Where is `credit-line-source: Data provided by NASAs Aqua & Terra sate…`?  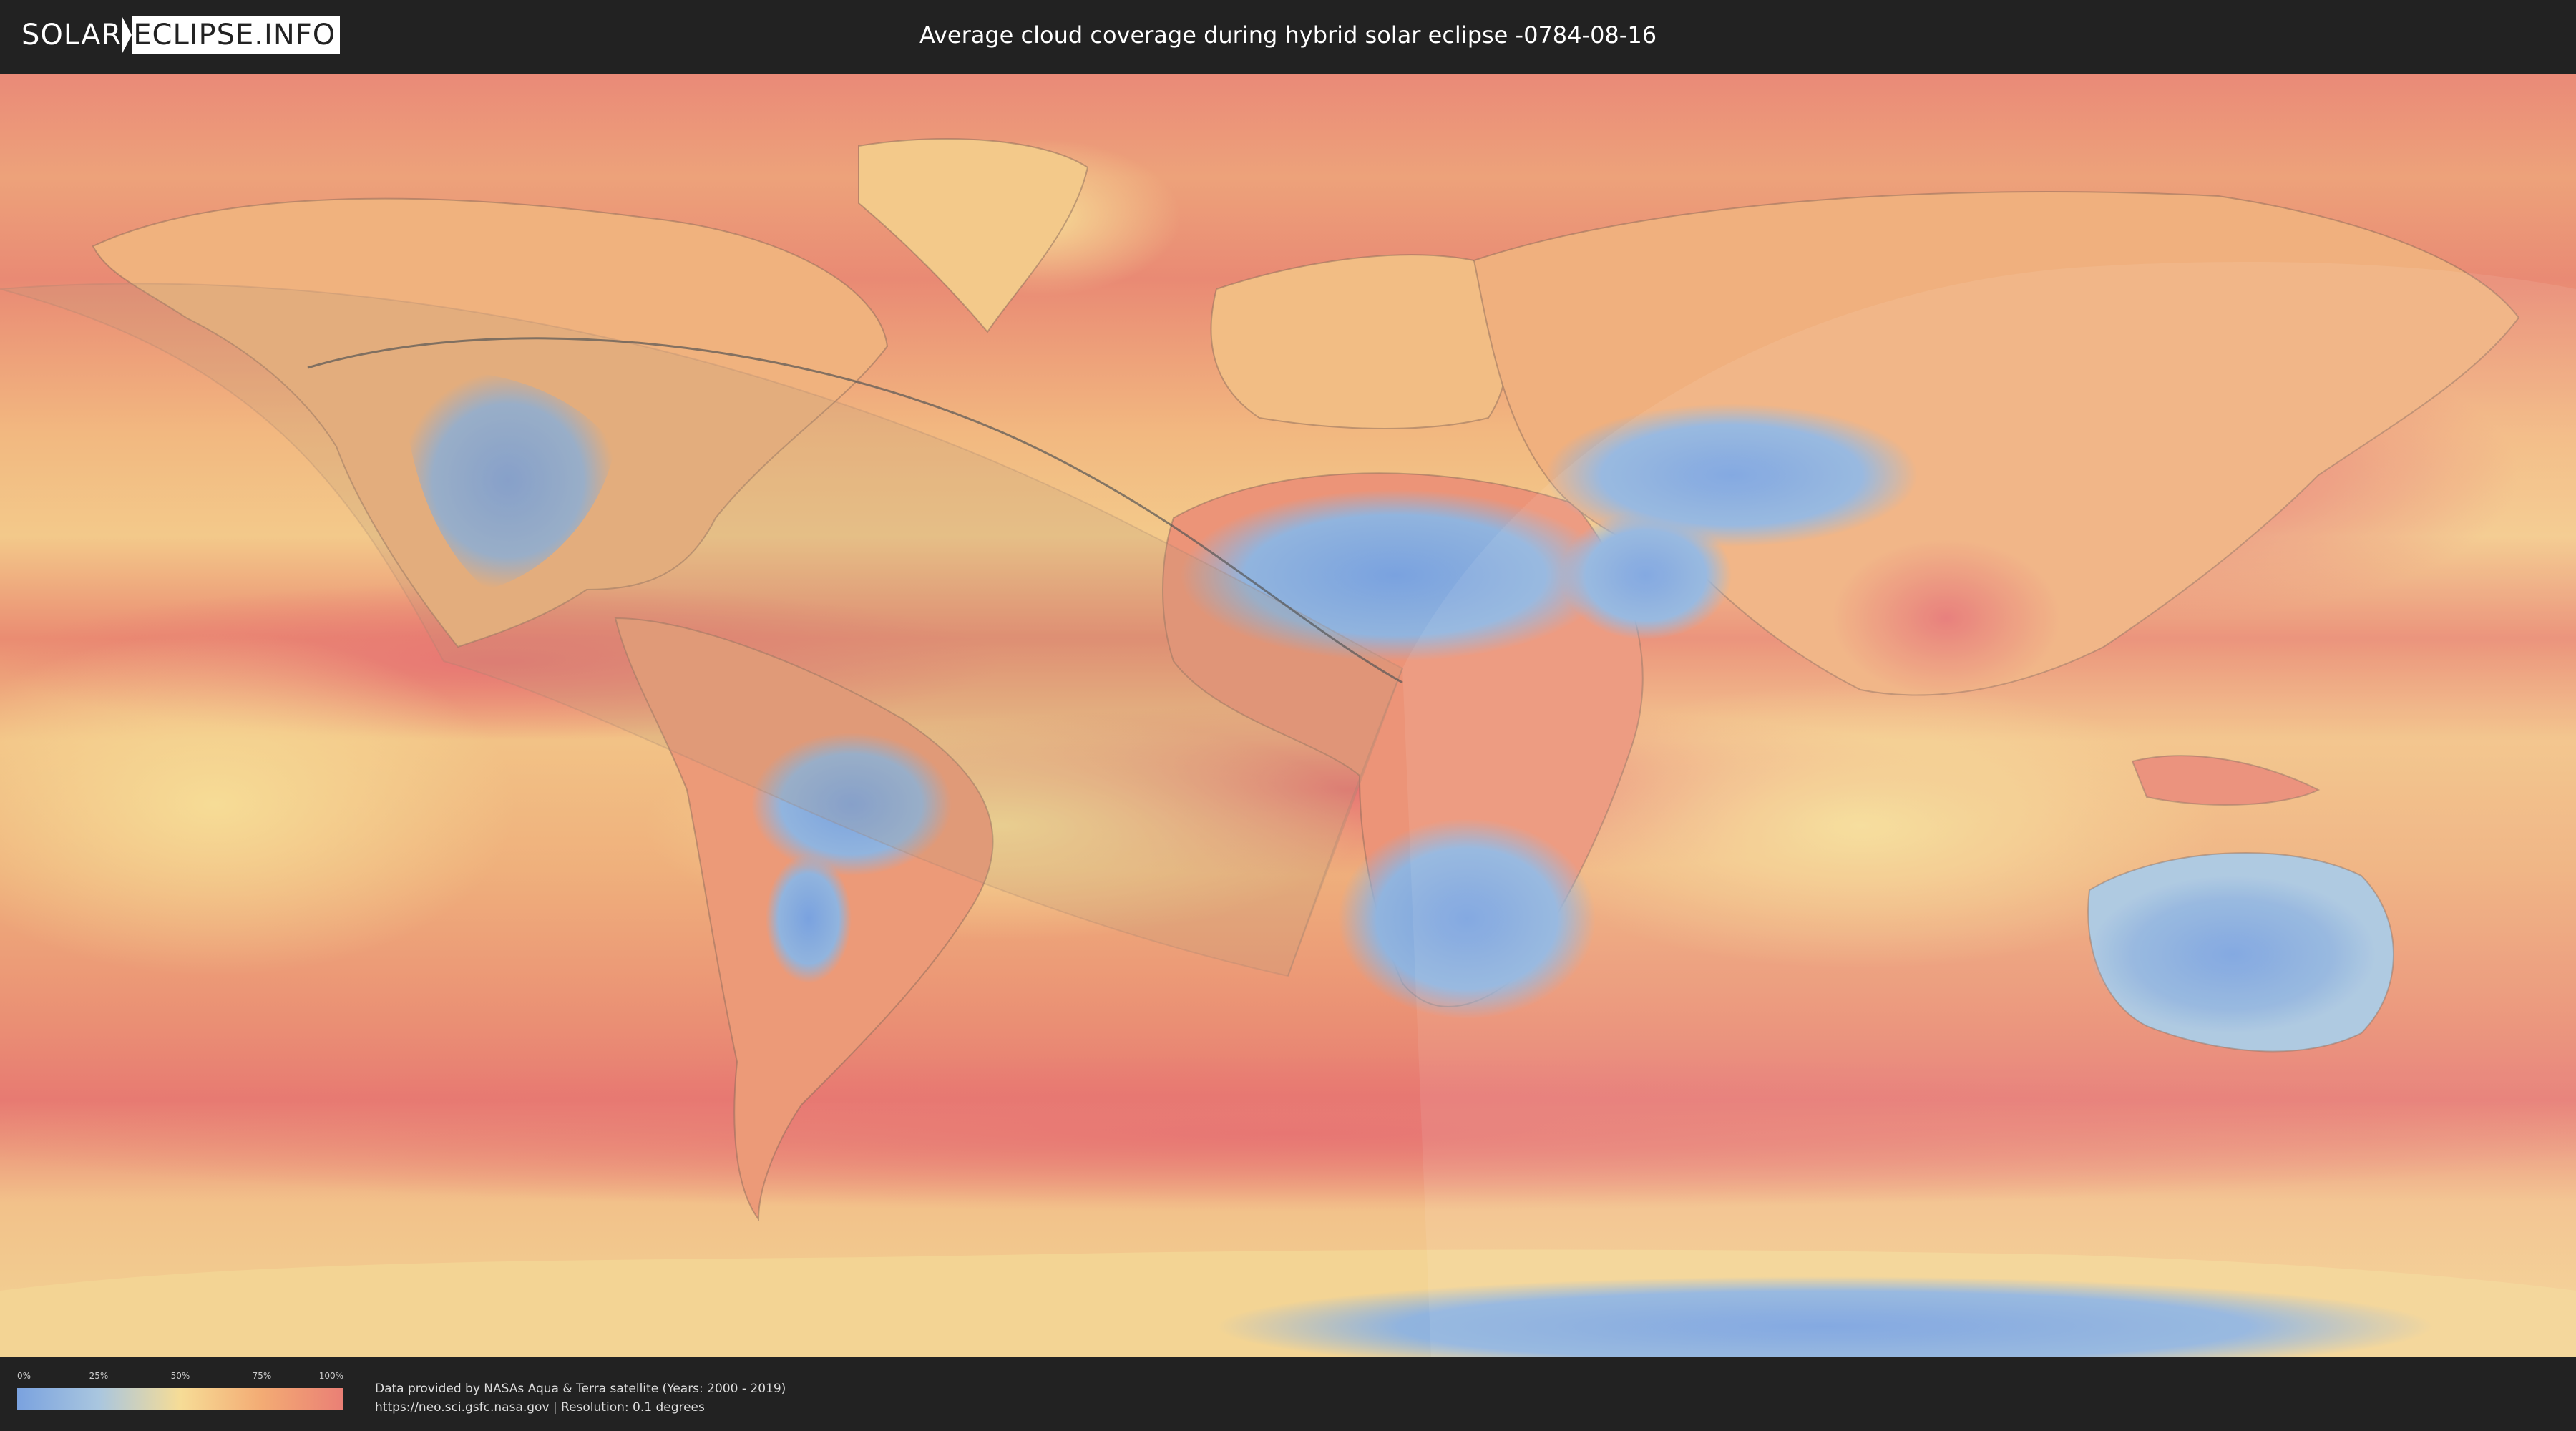 credit-line-source: Data provided by NASAs Aqua & Terra sate… is located at coordinates (580, 1389).